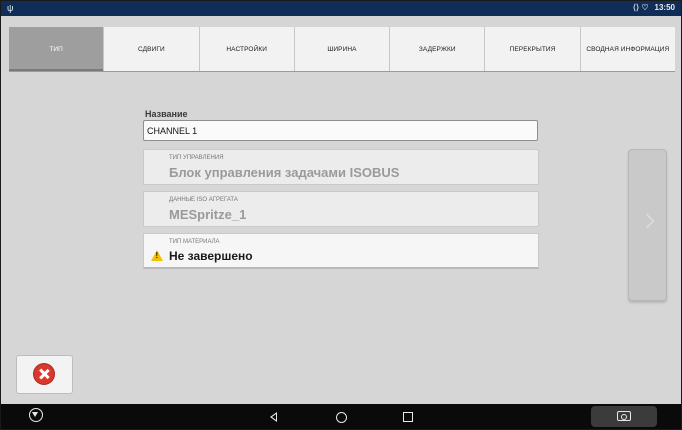 The height and width of the screenshot is (430, 682). I want to click on tab-summary: СВОДНАЯ ИНФОРМАЦИЯ, so click(628, 49).